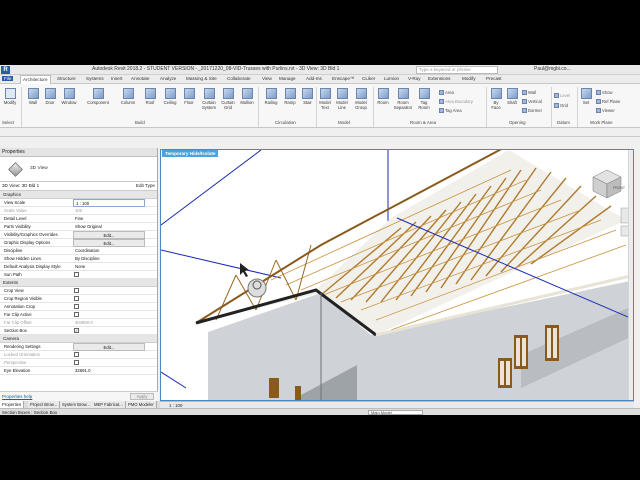 This screenshot has width=640, height=480. I want to click on viewer-button: Viewer, so click(605, 111).